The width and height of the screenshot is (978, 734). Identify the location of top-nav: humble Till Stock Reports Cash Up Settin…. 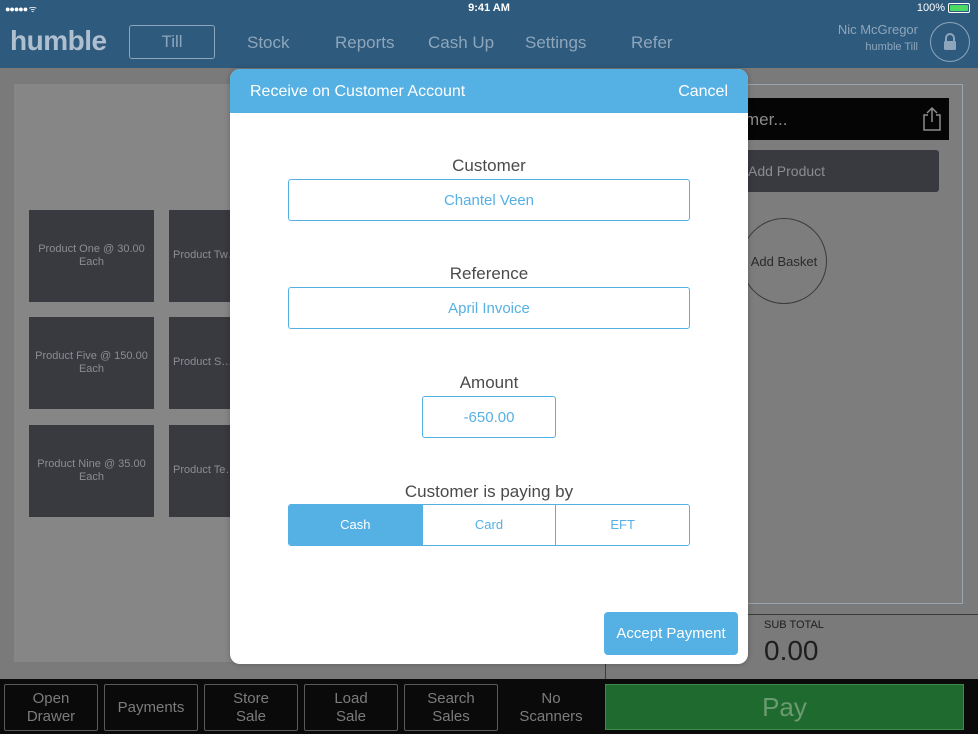
(489, 42).